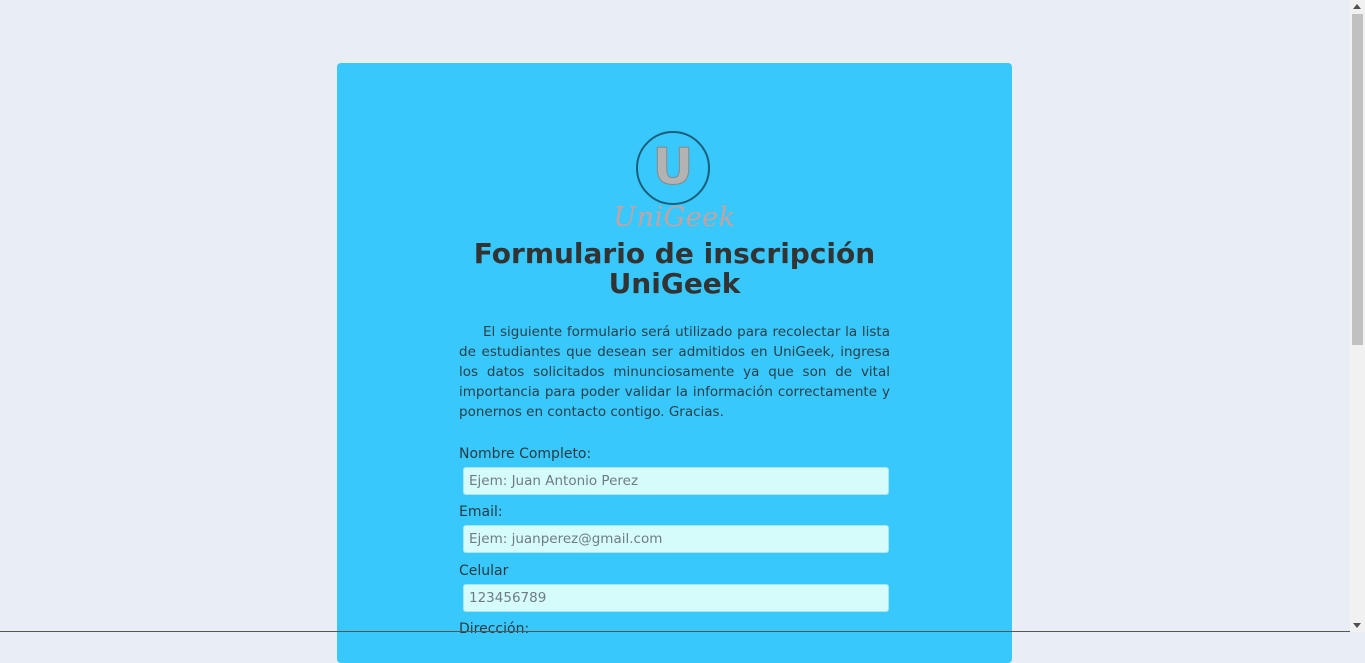 This screenshot has width=1365, height=663. I want to click on full-name-input, so click(676, 481).